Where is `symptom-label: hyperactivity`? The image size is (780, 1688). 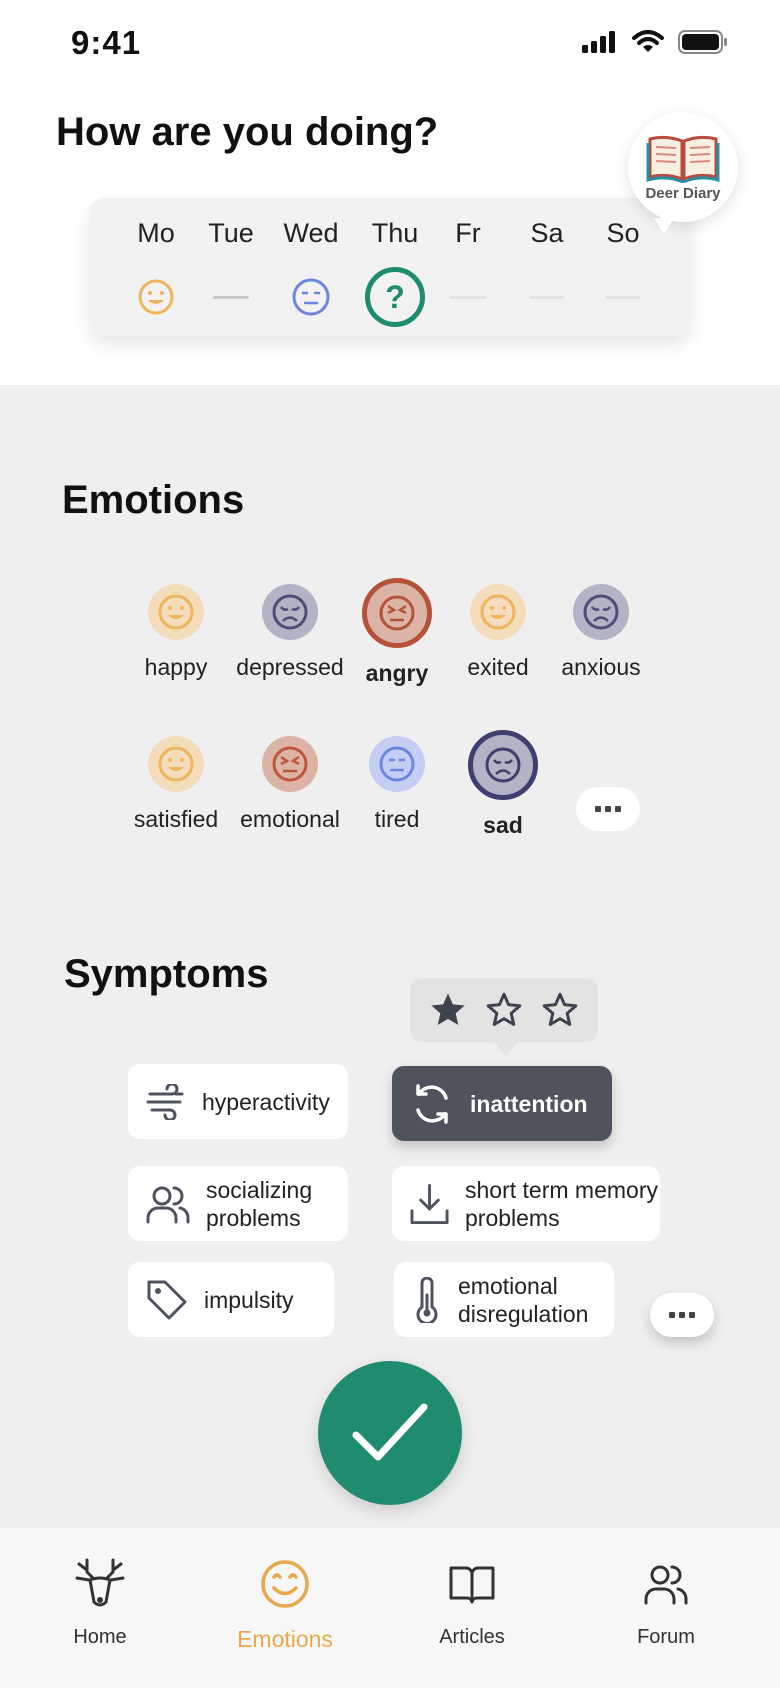
symptom-label: hyperactivity is located at coordinates (266, 1101).